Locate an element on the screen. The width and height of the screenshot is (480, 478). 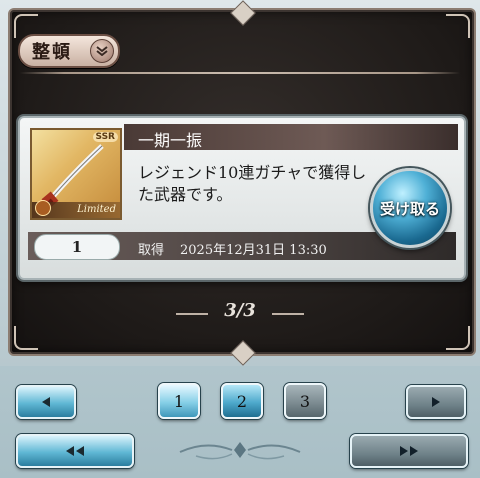
prev-page-button is located at coordinates (46, 402).